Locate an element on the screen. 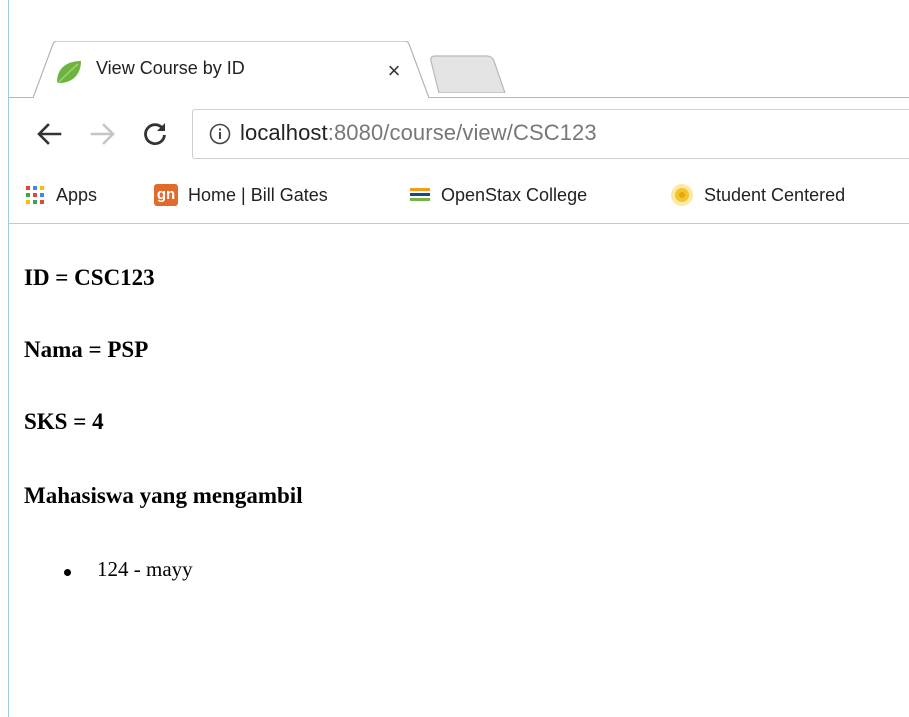  url-text: localhost:8080/course/view/CSC123 is located at coordinates (418, 133).